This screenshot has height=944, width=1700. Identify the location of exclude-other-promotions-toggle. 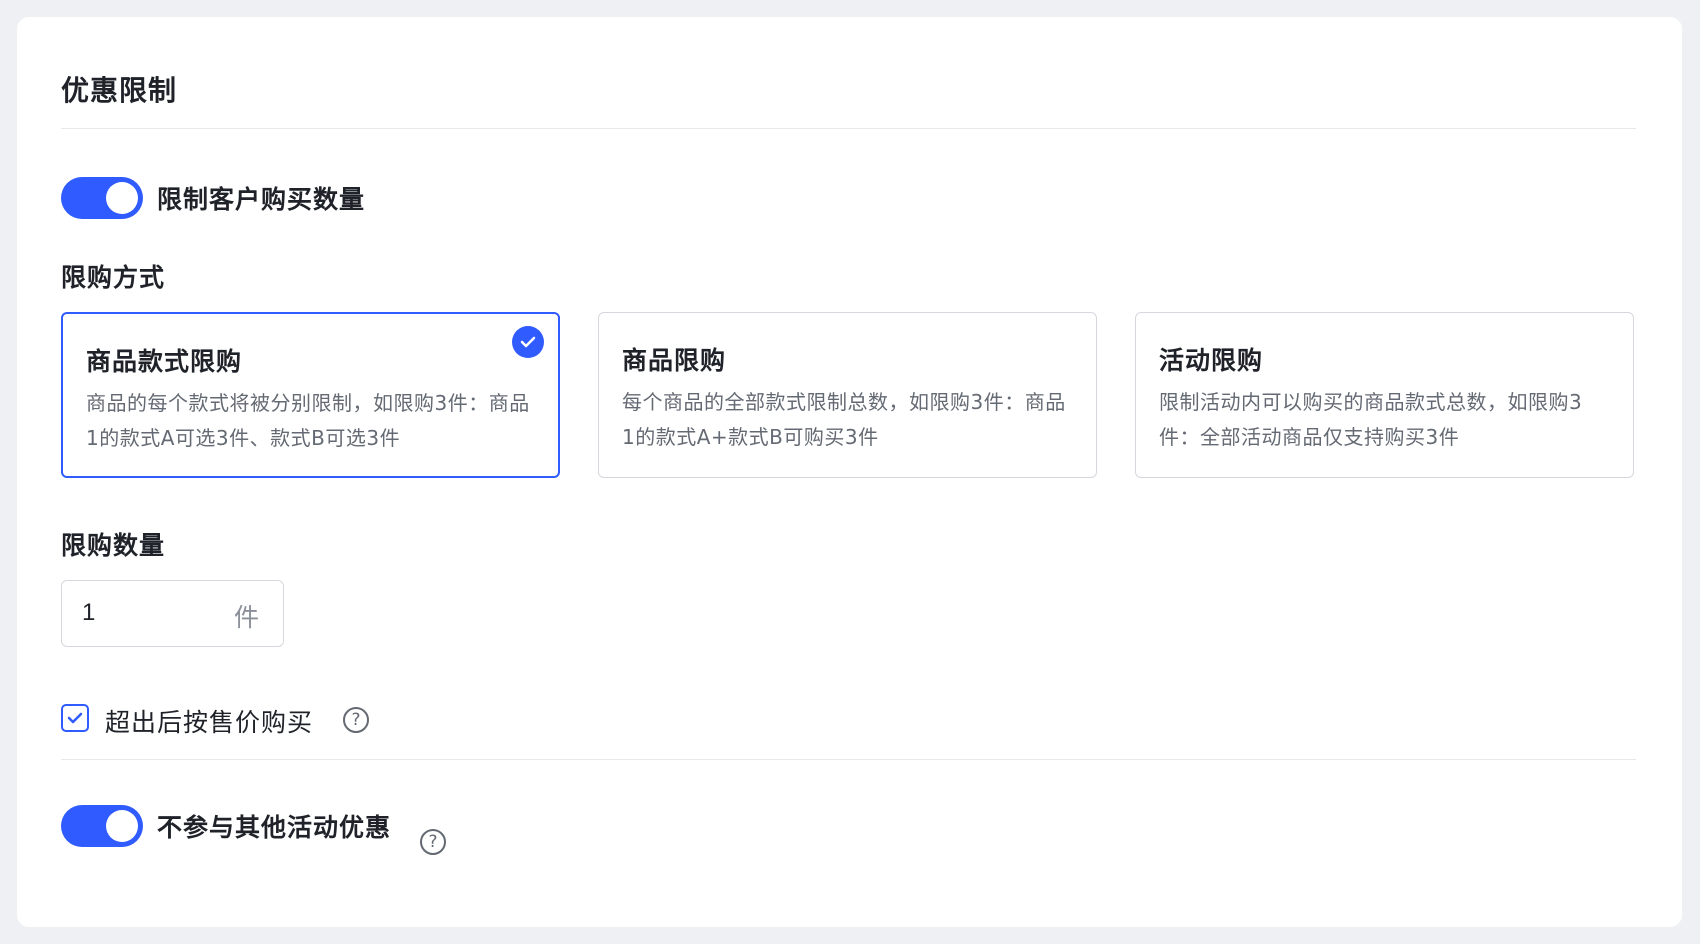
(102, 826).